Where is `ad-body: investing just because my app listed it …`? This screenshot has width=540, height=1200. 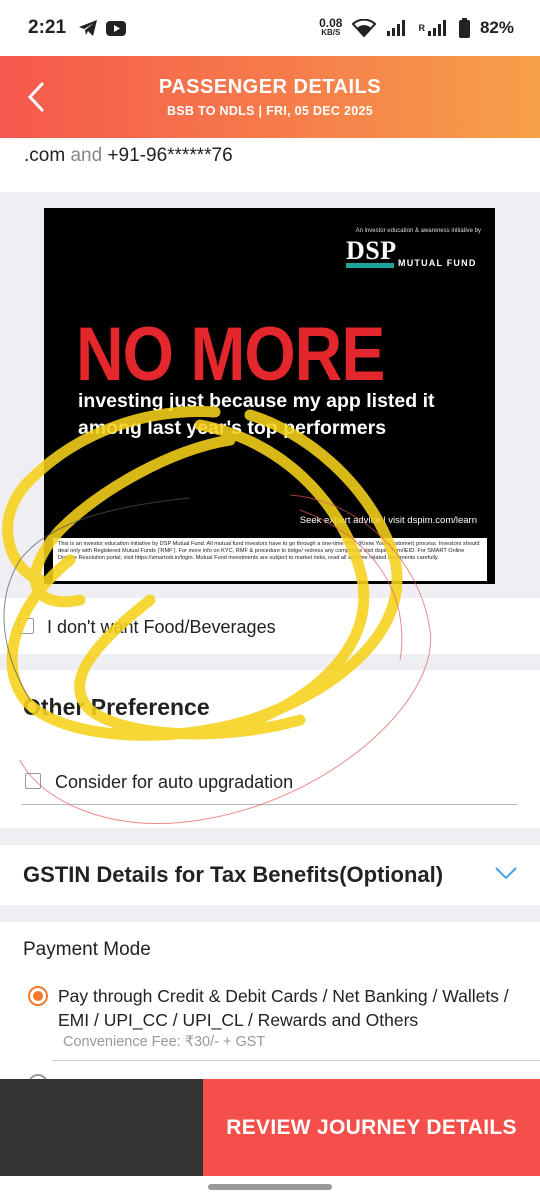 ad-body: investing just because my app listed it … is located at coordinates (256, 414).